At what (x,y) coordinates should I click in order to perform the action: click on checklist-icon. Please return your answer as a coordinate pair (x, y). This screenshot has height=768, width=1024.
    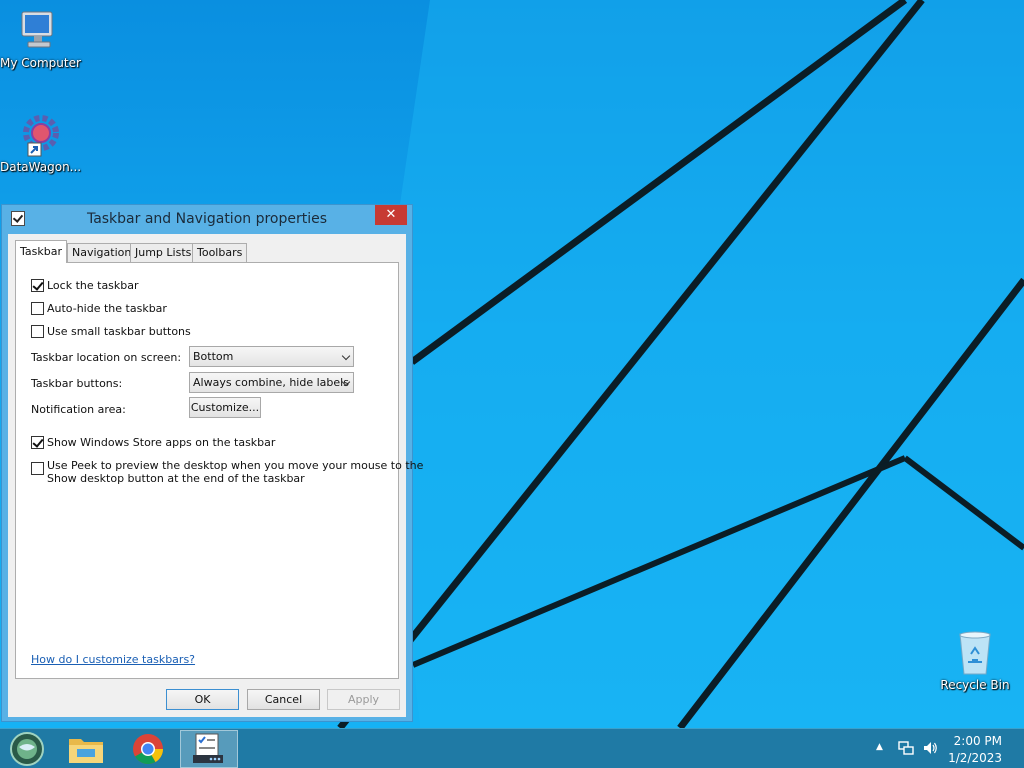
    Looking at the image, I should click on (208, 748).